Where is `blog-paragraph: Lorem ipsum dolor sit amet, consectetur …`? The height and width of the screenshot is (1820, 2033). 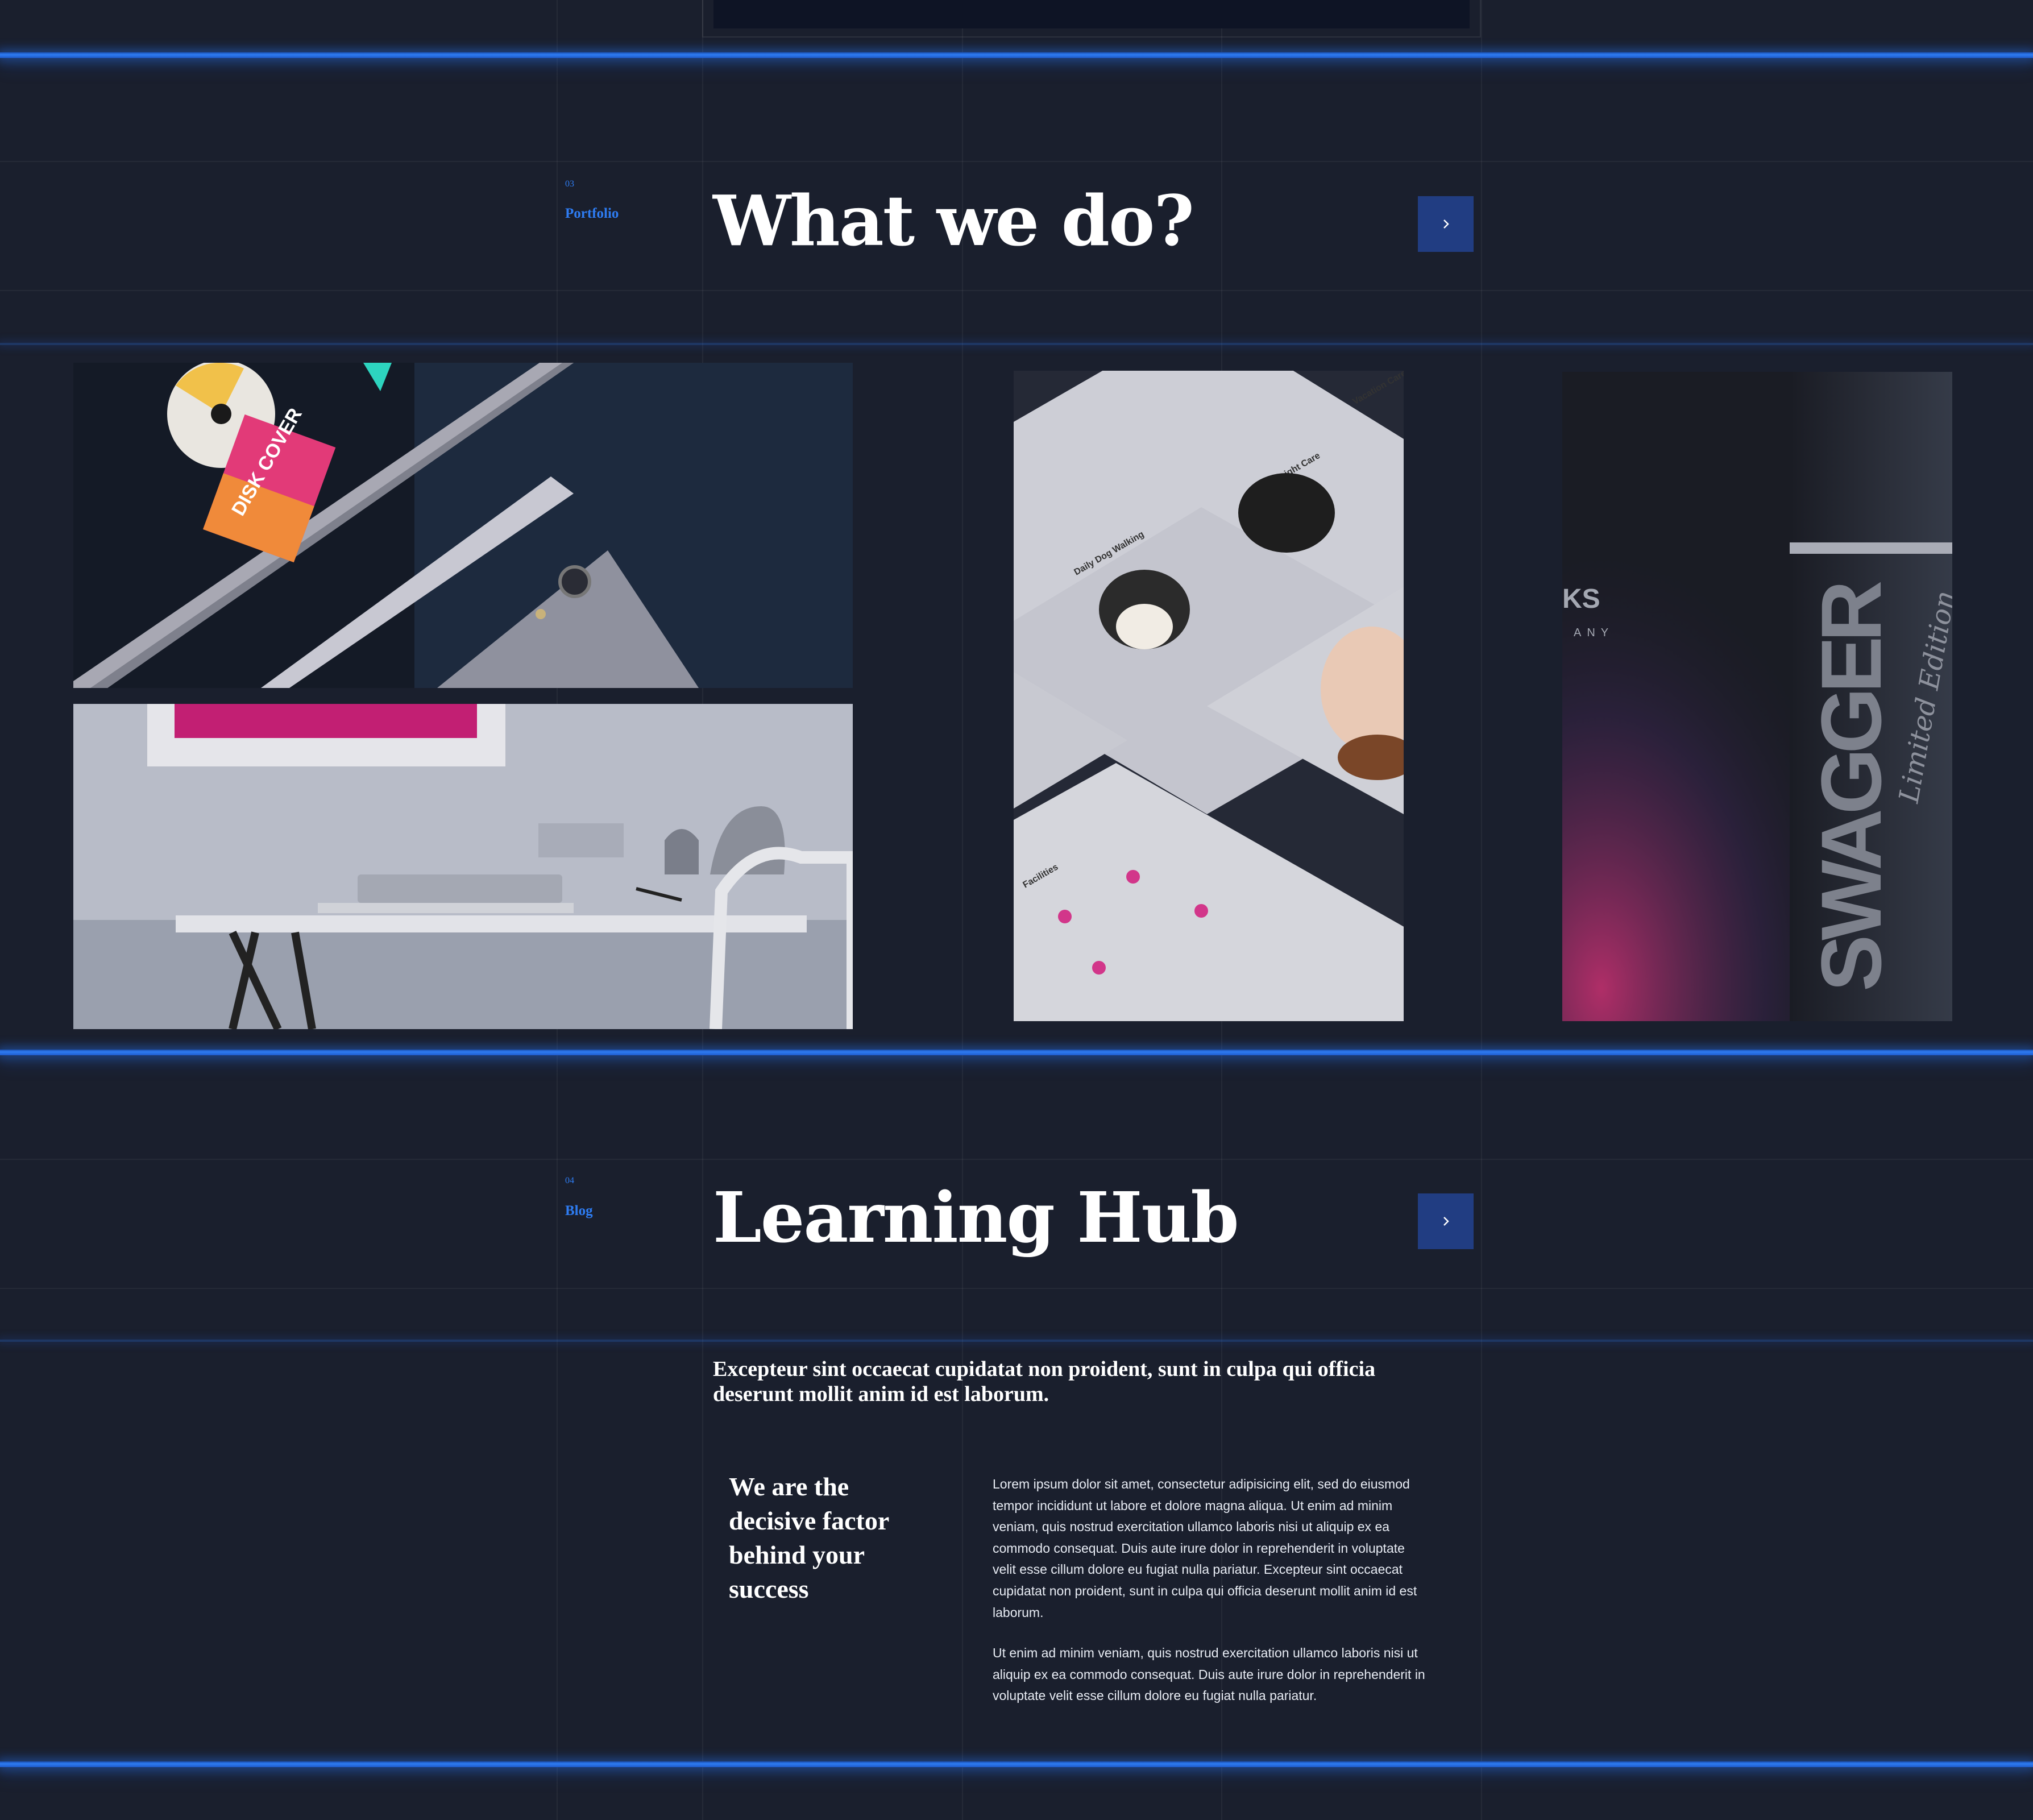
blog-paragraph: Lorem ipsum dolor sit amet, consectetur … is located at coordinates (1205, 1548).